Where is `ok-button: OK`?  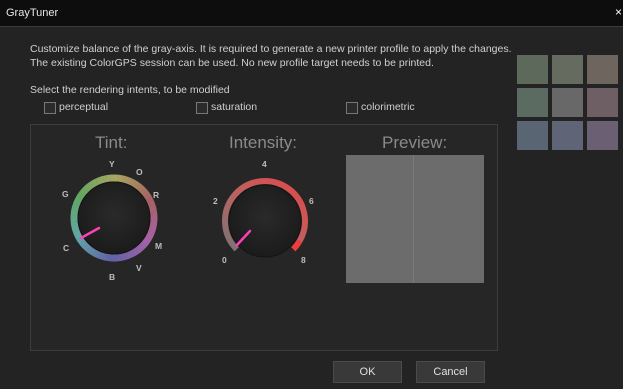
ok-button: OK is located at coordinates (367, 372).